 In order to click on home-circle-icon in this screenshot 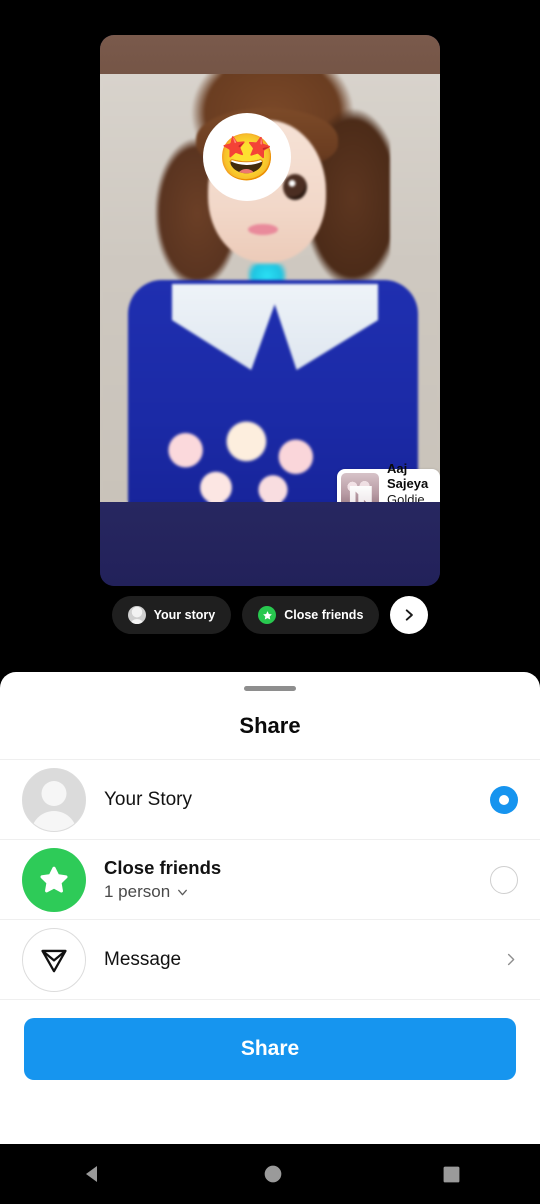, I will do `click(272, 1174)`.